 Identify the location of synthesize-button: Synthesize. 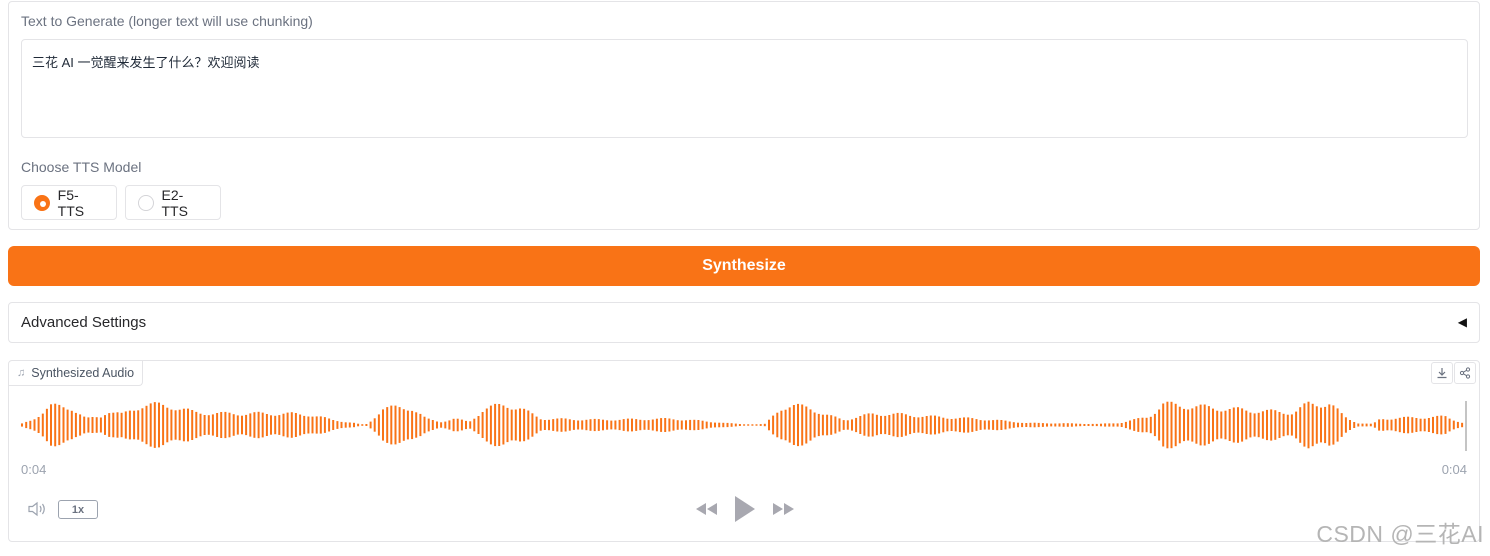
(744, 266).